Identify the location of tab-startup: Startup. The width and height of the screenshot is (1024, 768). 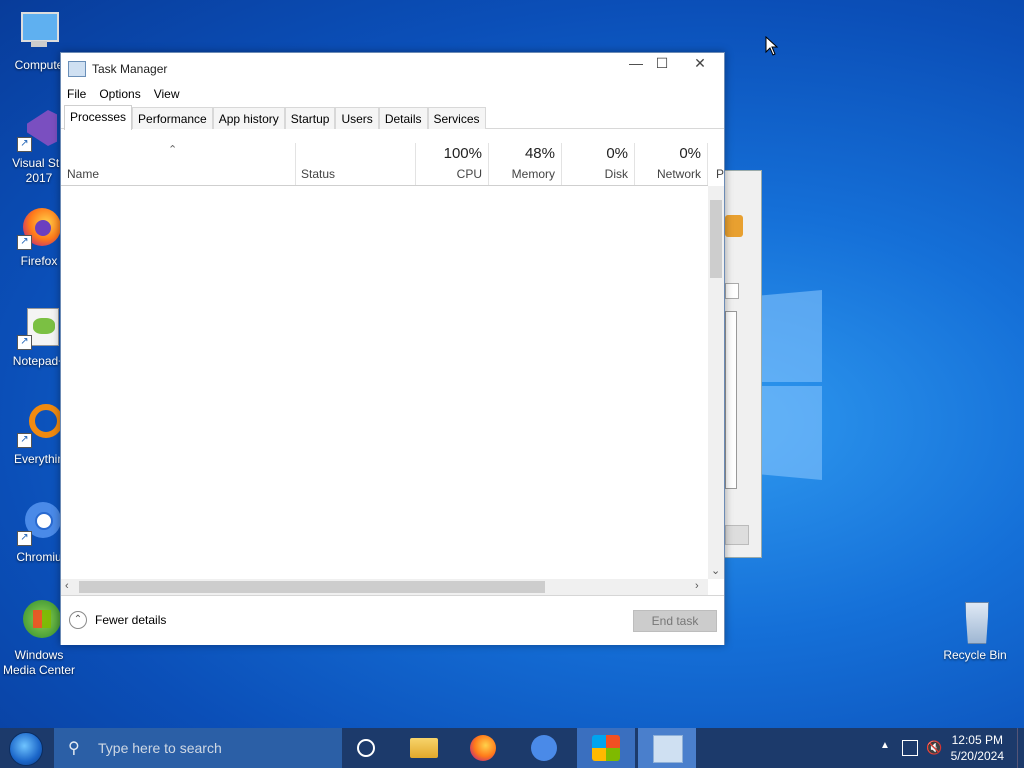
(310, 118).